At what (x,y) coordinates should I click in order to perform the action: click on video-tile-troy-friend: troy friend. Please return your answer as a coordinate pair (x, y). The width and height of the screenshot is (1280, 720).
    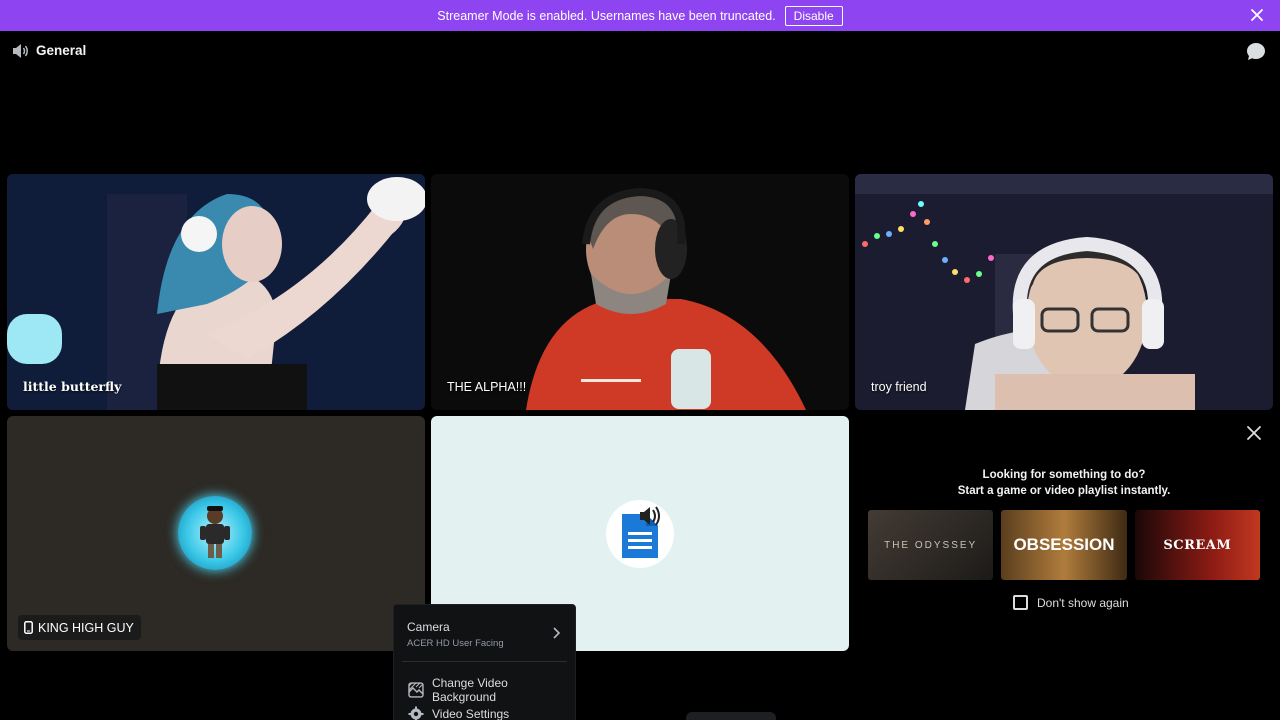
    Looking at the image, I should click on (1064, 292).